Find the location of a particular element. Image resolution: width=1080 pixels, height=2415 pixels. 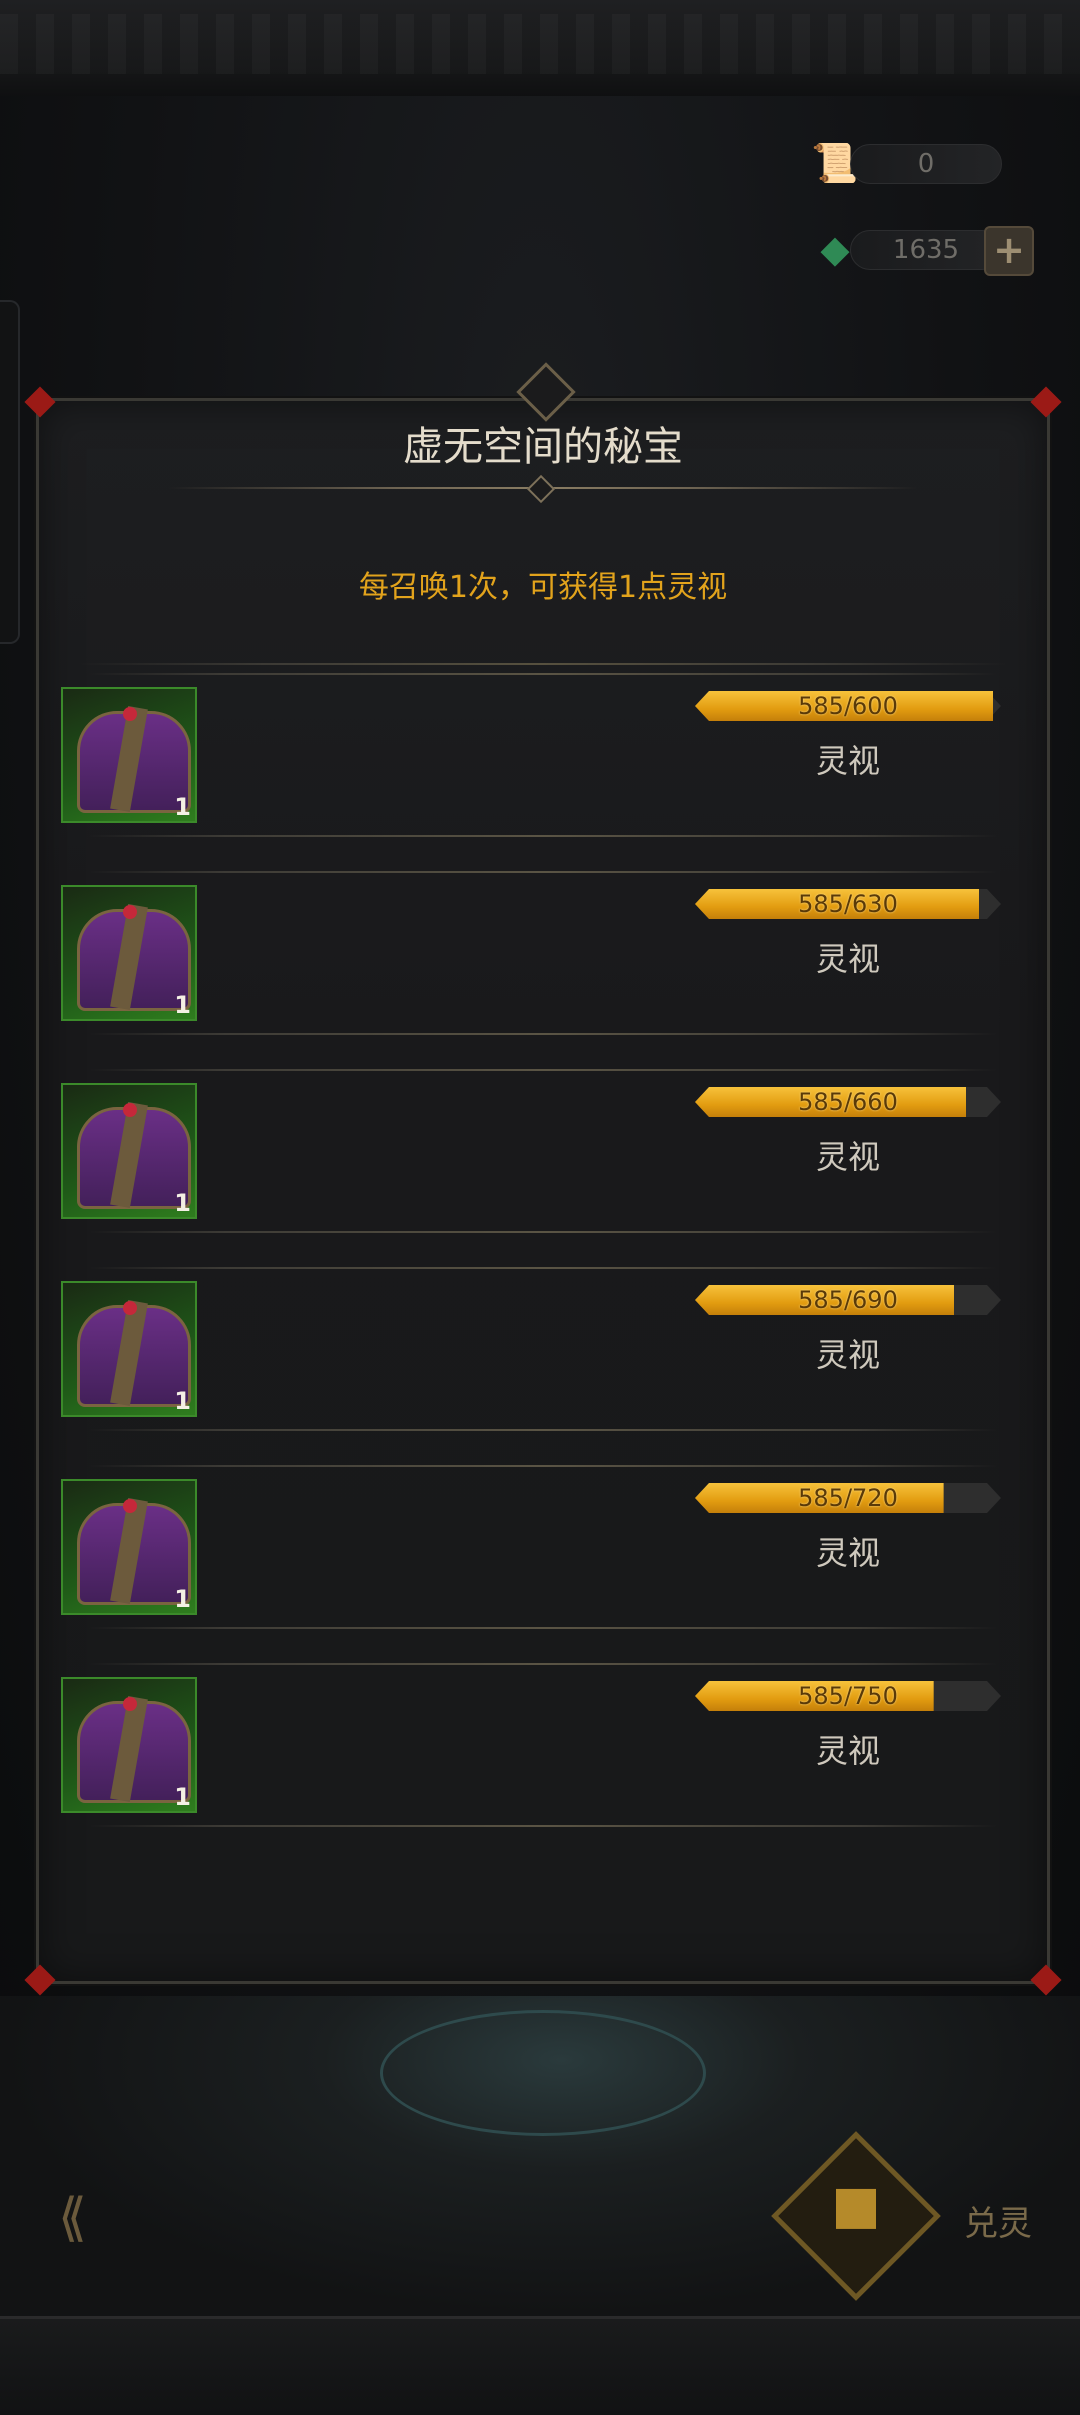

progress-bar: 585/720 is located at coordinates (848, 1498).